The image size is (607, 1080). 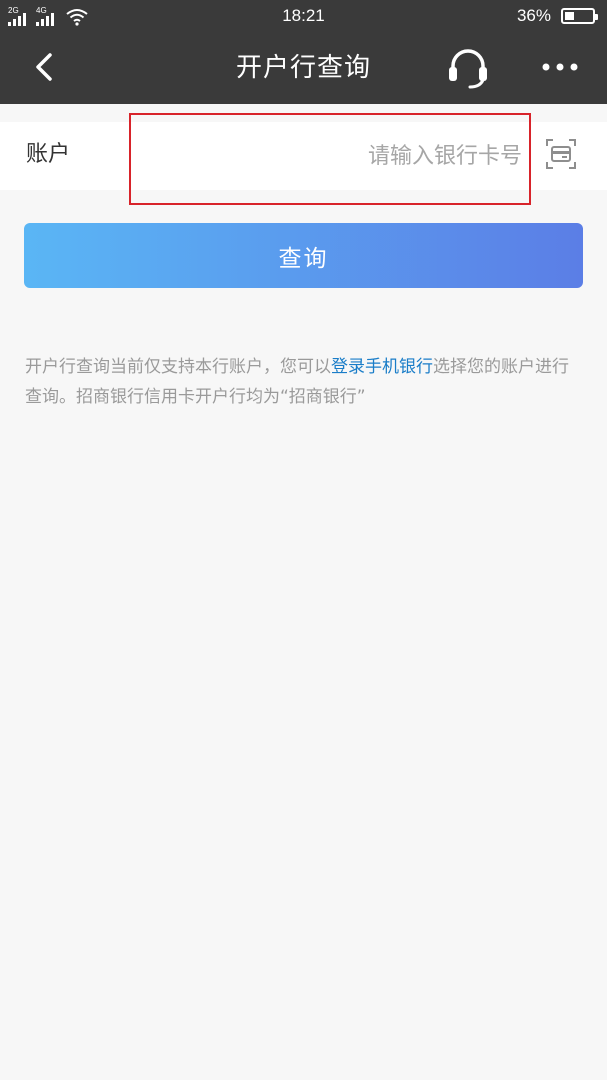 I want to click on page-title: 开户行查询, so click(x=303, y=68).